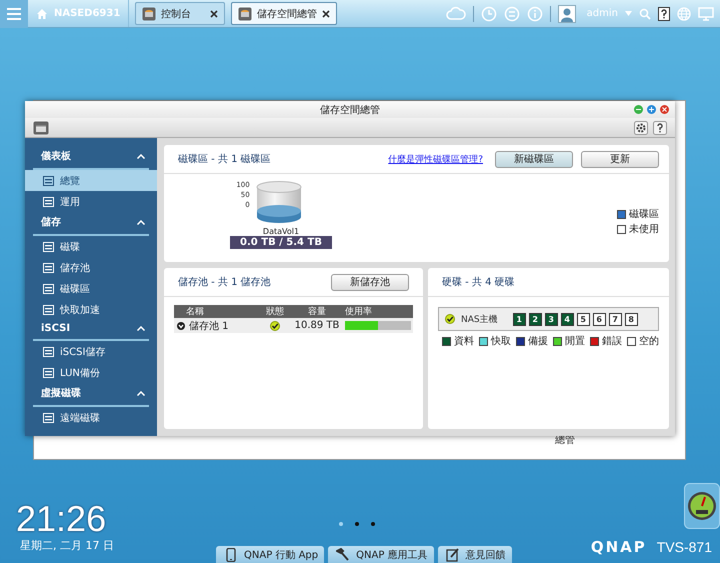 This screenshot has height=563, width=720. What do you see at coordinates (42, 14) in the screenshot?
I see `home-icon` at bounding box center [42, 14].